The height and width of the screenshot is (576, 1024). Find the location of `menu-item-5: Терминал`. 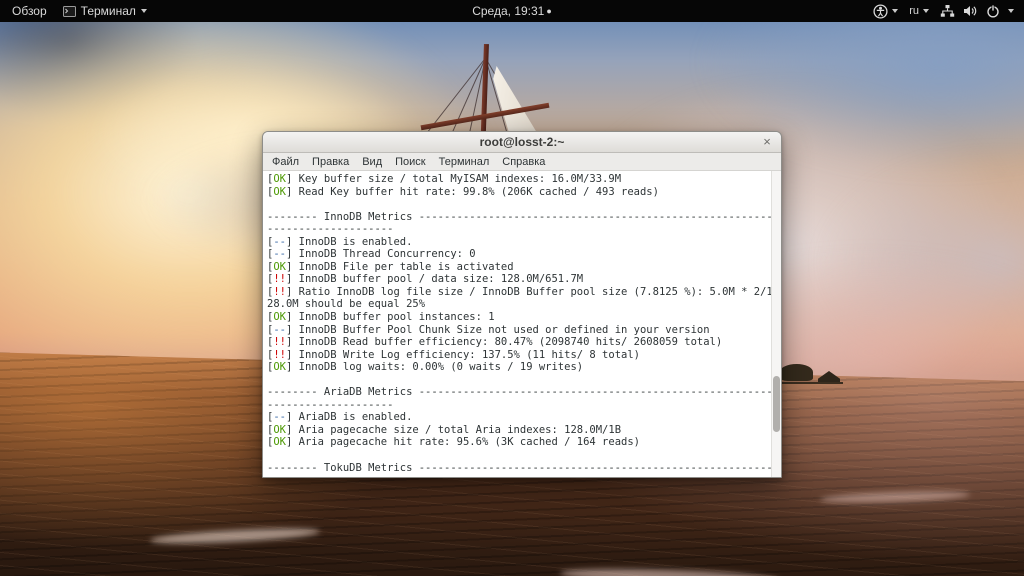

menu-item-5: Терминал is located at coordinates (464, 162).